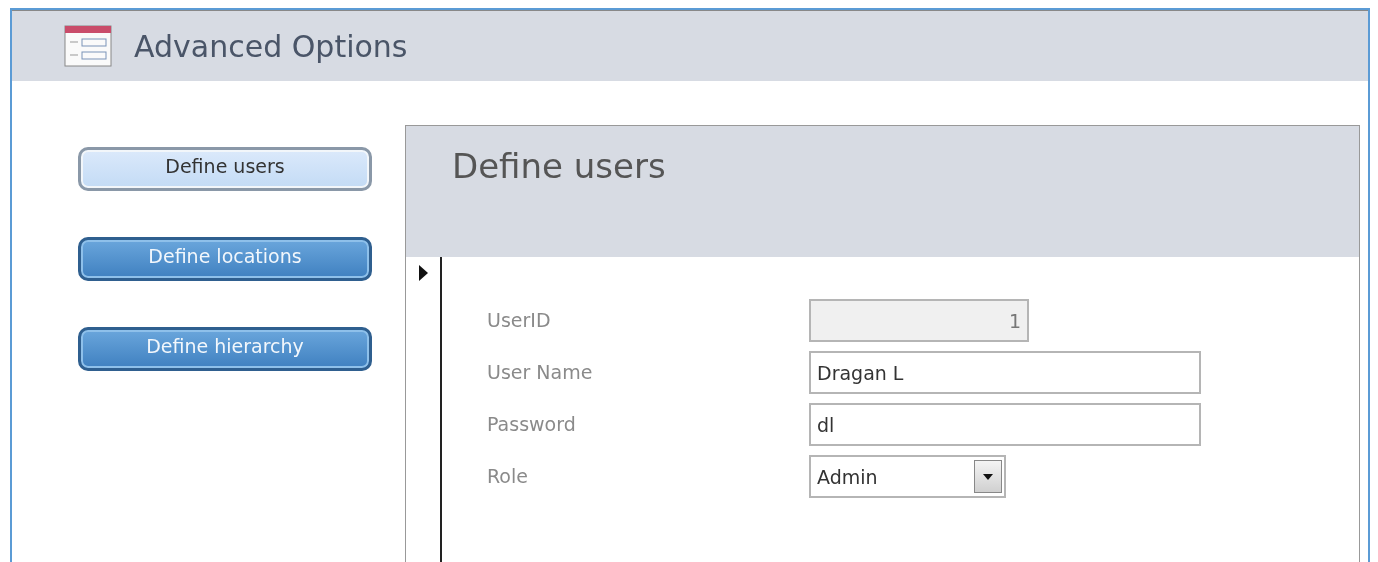  Describe the element at coordinates (1005, 372) in the screenshot. I see `text-field: Dragan L` at that location.